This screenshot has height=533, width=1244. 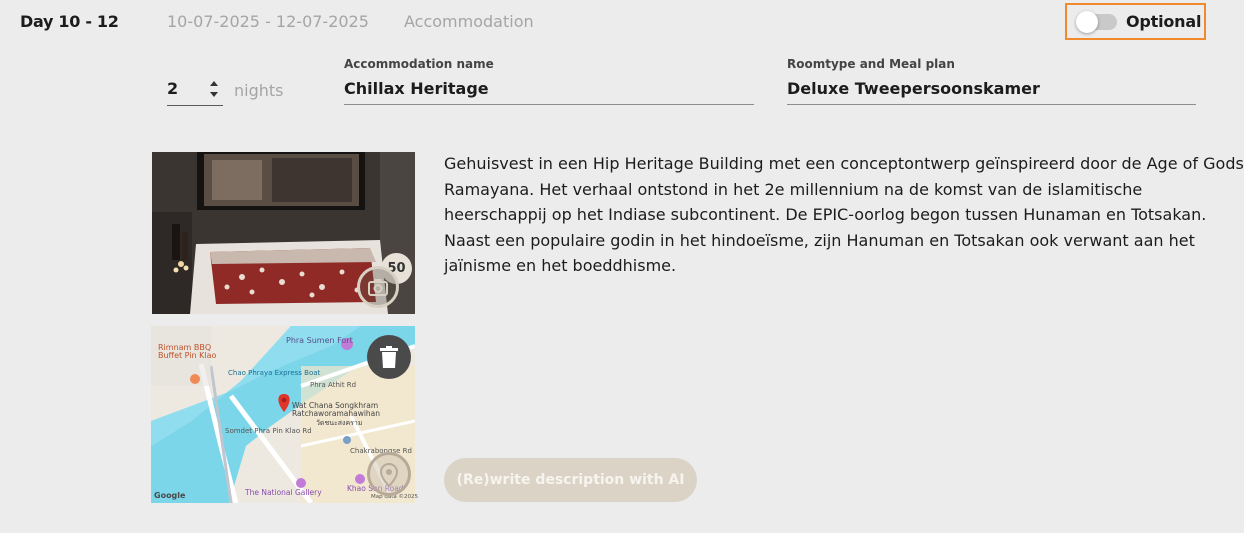 What do you see at coordinates (283, 492) in the screenshot?
I see `map-label-gallery: The National Gallery` at bounding box center [283, 492].